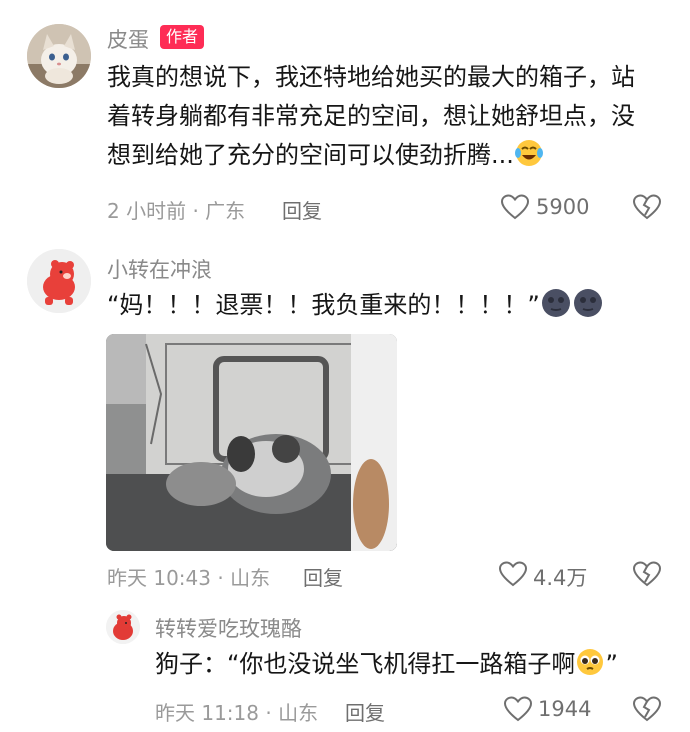  I want to click on pleading-face-emoji, so click(590, 668).